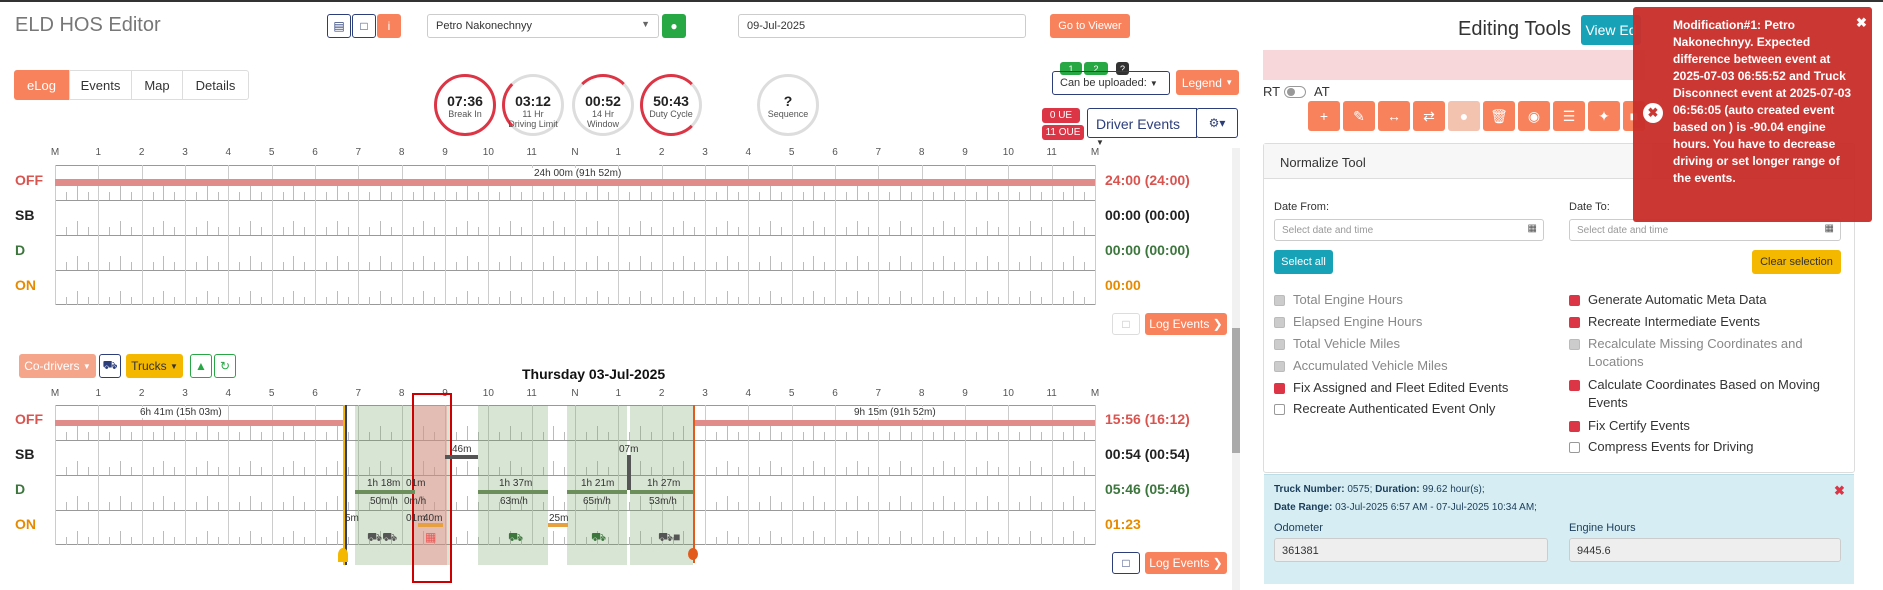 The width and height of the screenshot is (1883, 590). I want to click on driving-line, so click(661, 492).